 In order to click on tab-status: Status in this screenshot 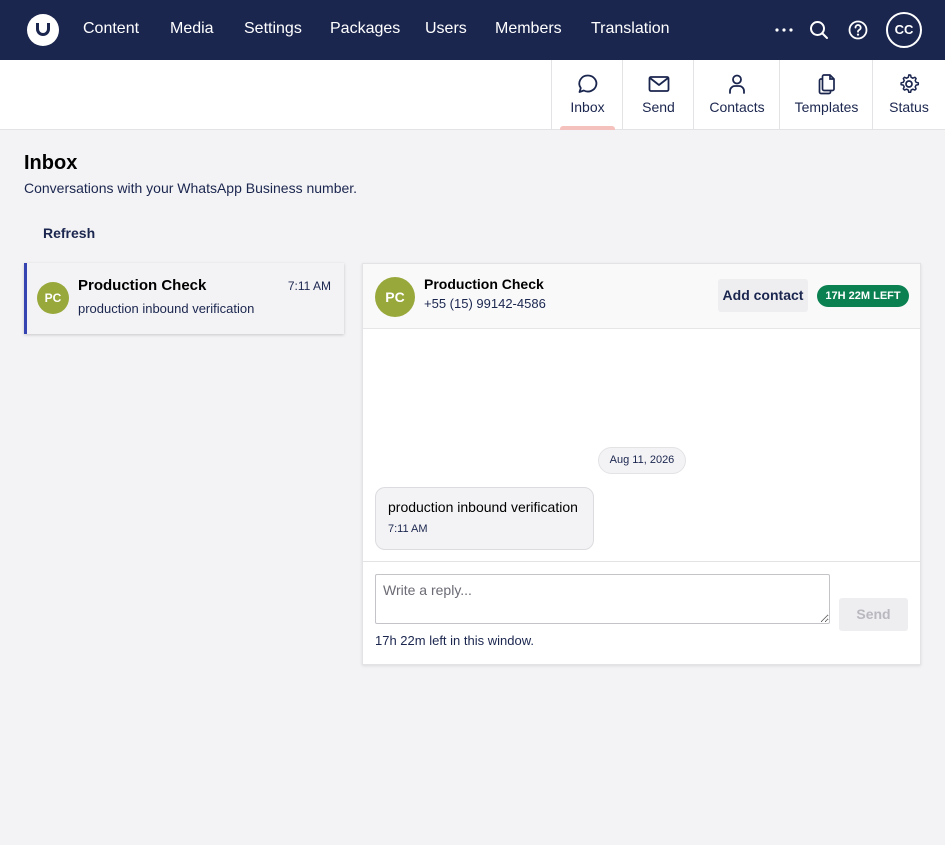, I will do `click(908, 94)`.